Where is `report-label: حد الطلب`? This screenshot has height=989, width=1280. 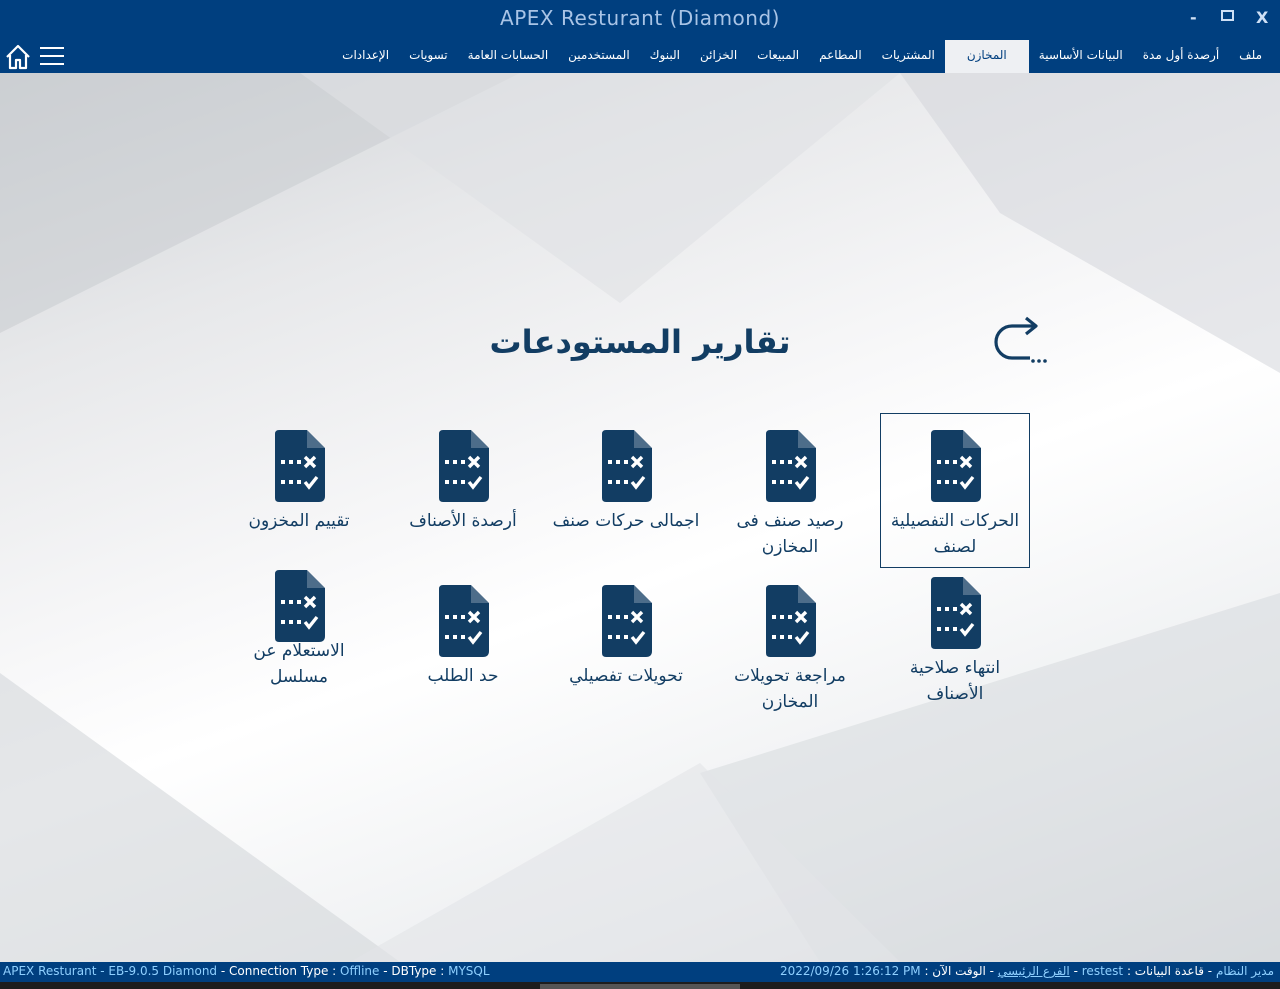 report-label: حد الطلب is located at coordinates (463, 676).